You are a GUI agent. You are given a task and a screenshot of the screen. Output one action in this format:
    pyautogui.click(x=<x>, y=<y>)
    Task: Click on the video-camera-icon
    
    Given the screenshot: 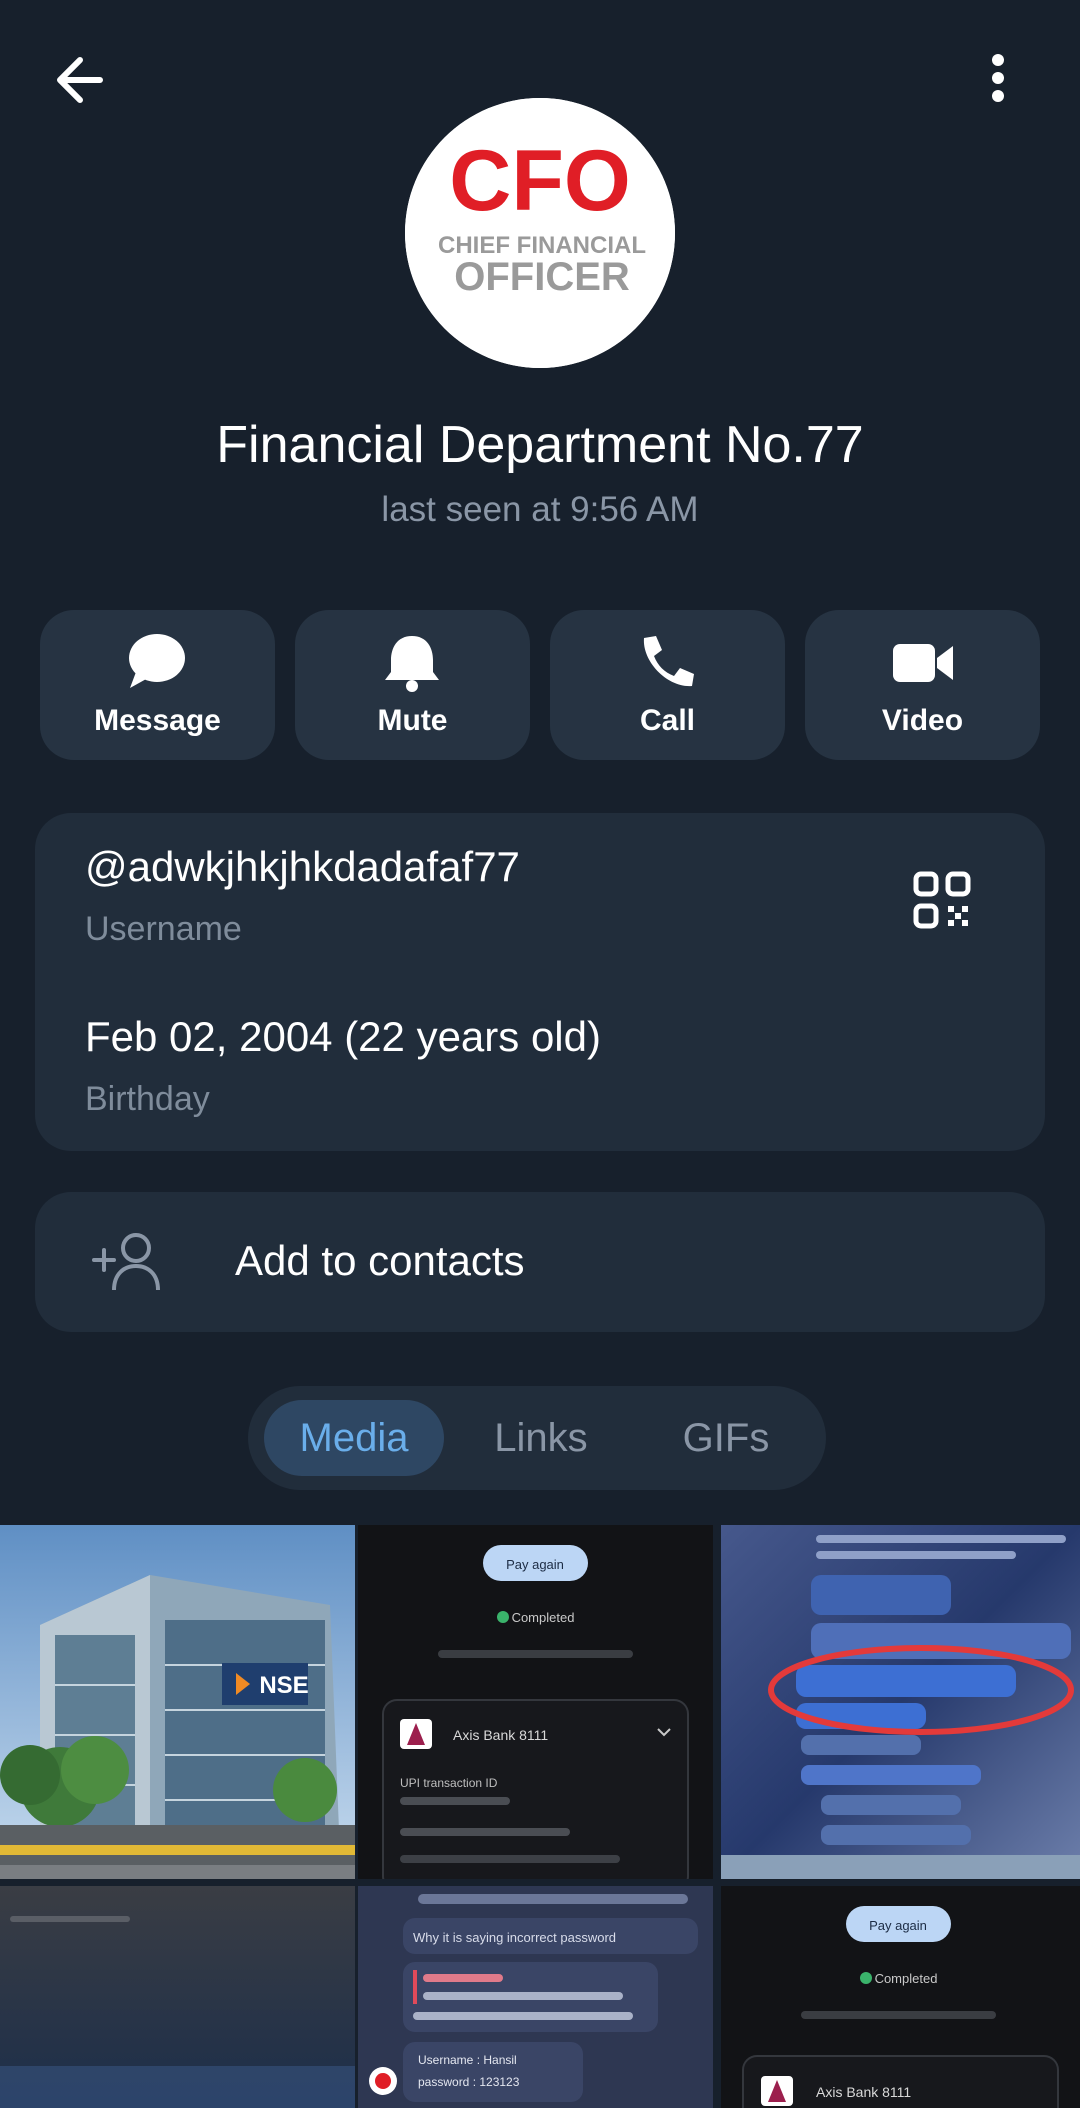 What is the action you would take?
    pyautogui.click(x=923, y=663)
    